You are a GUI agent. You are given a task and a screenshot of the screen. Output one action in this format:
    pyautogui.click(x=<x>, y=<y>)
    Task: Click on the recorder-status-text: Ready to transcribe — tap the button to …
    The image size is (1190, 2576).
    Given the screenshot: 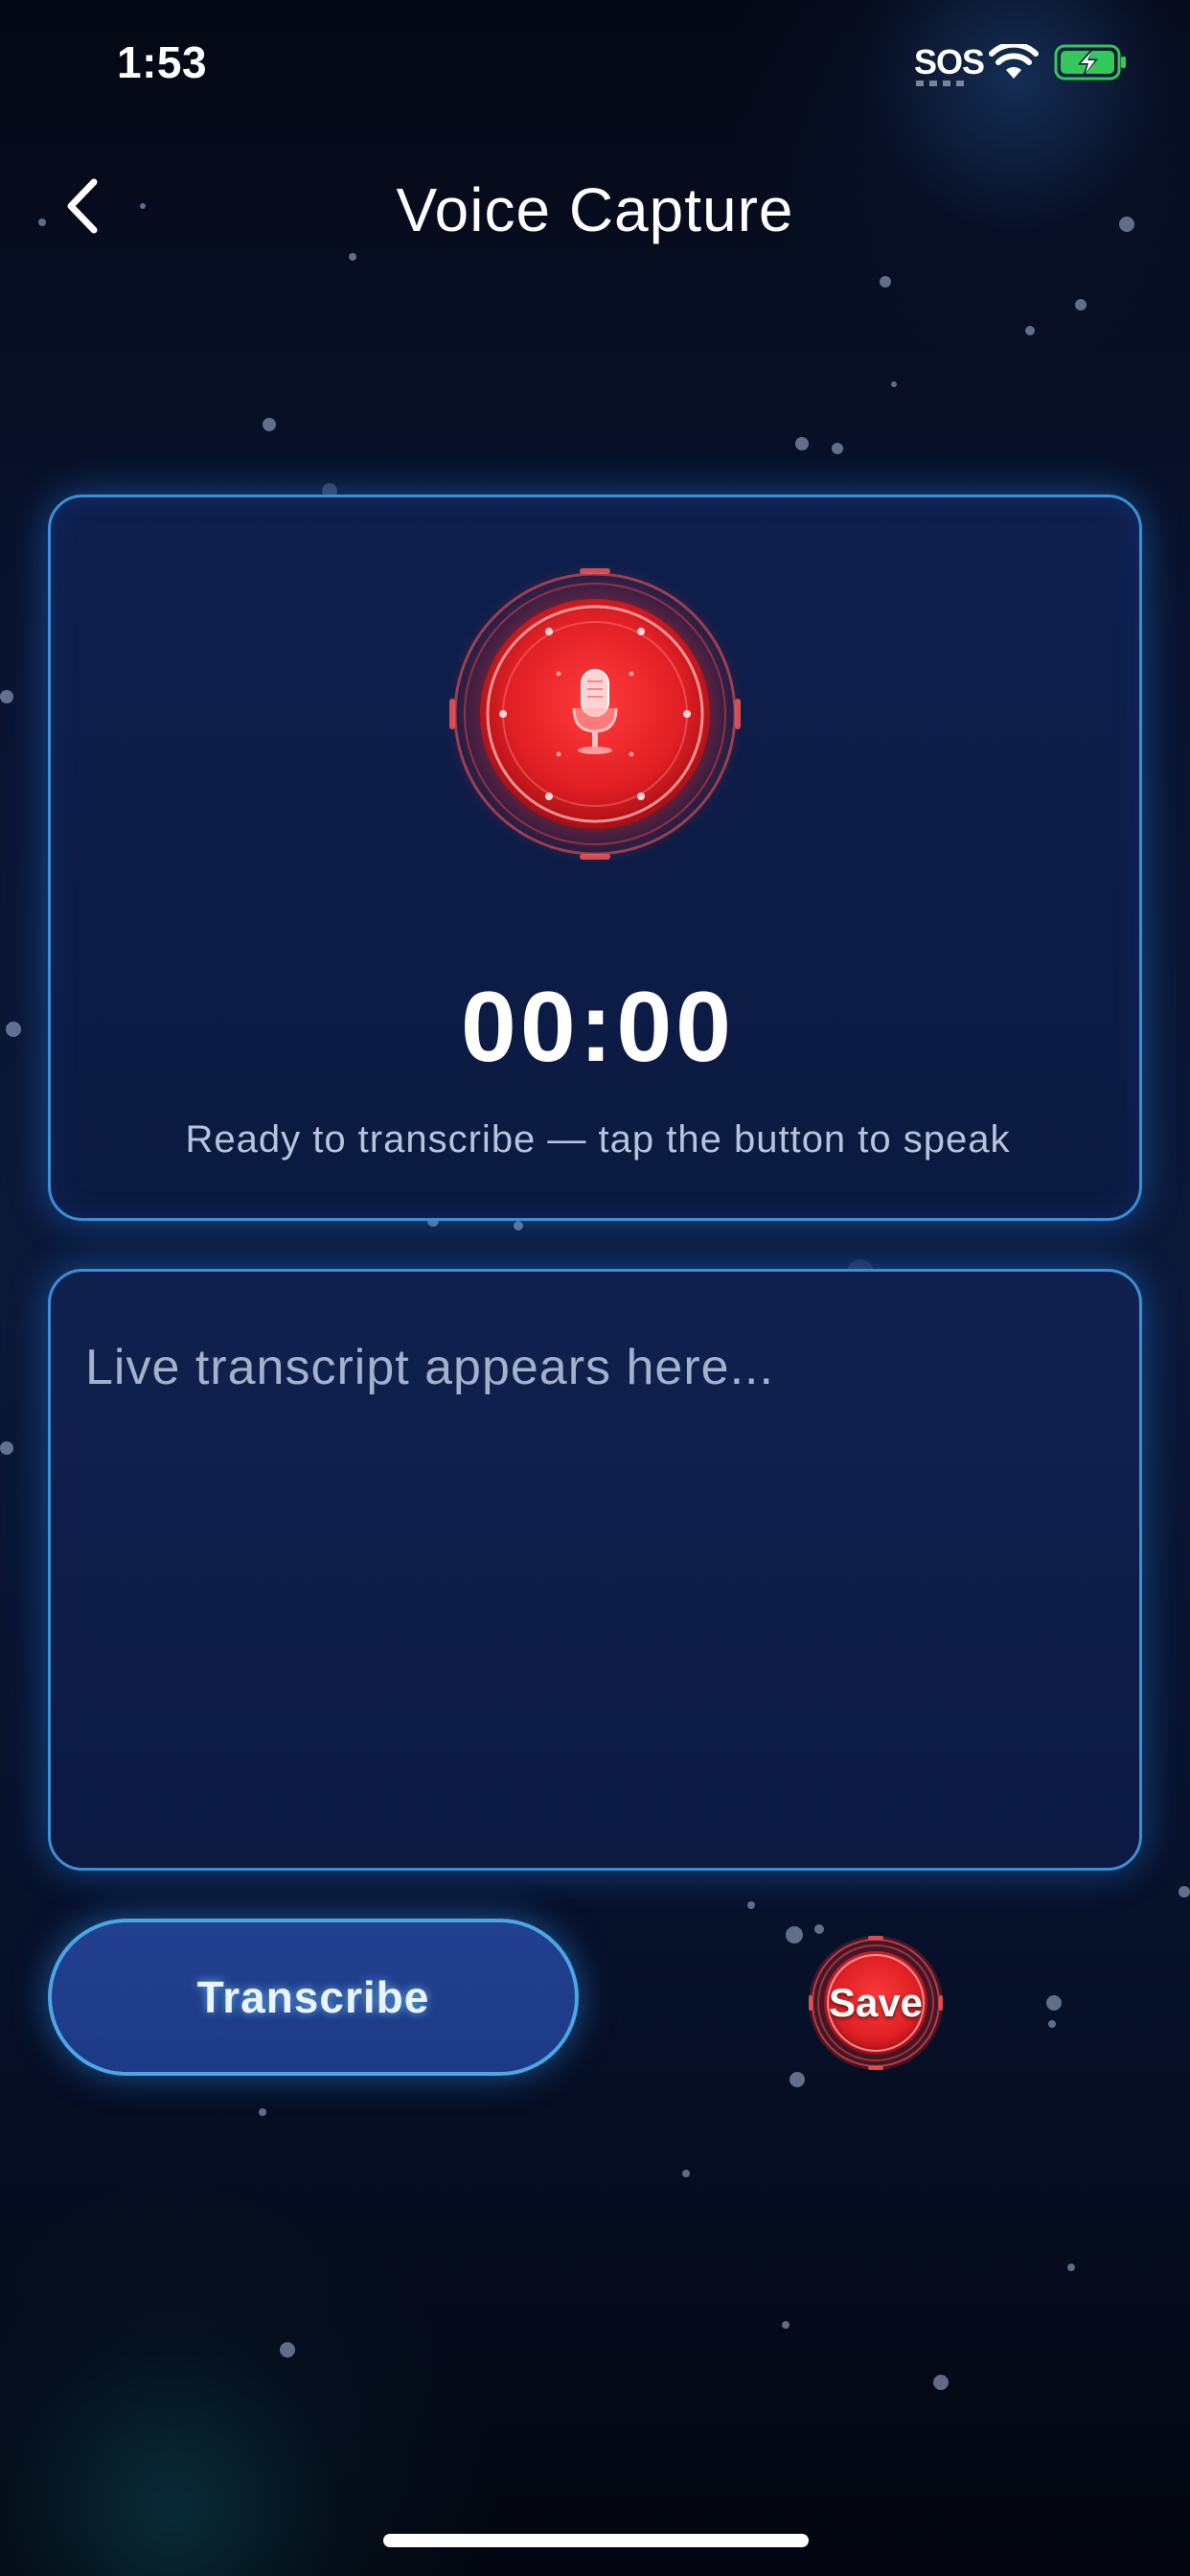 What is the action you would take?
    pyautogui.click(x=598, y=1139)
    